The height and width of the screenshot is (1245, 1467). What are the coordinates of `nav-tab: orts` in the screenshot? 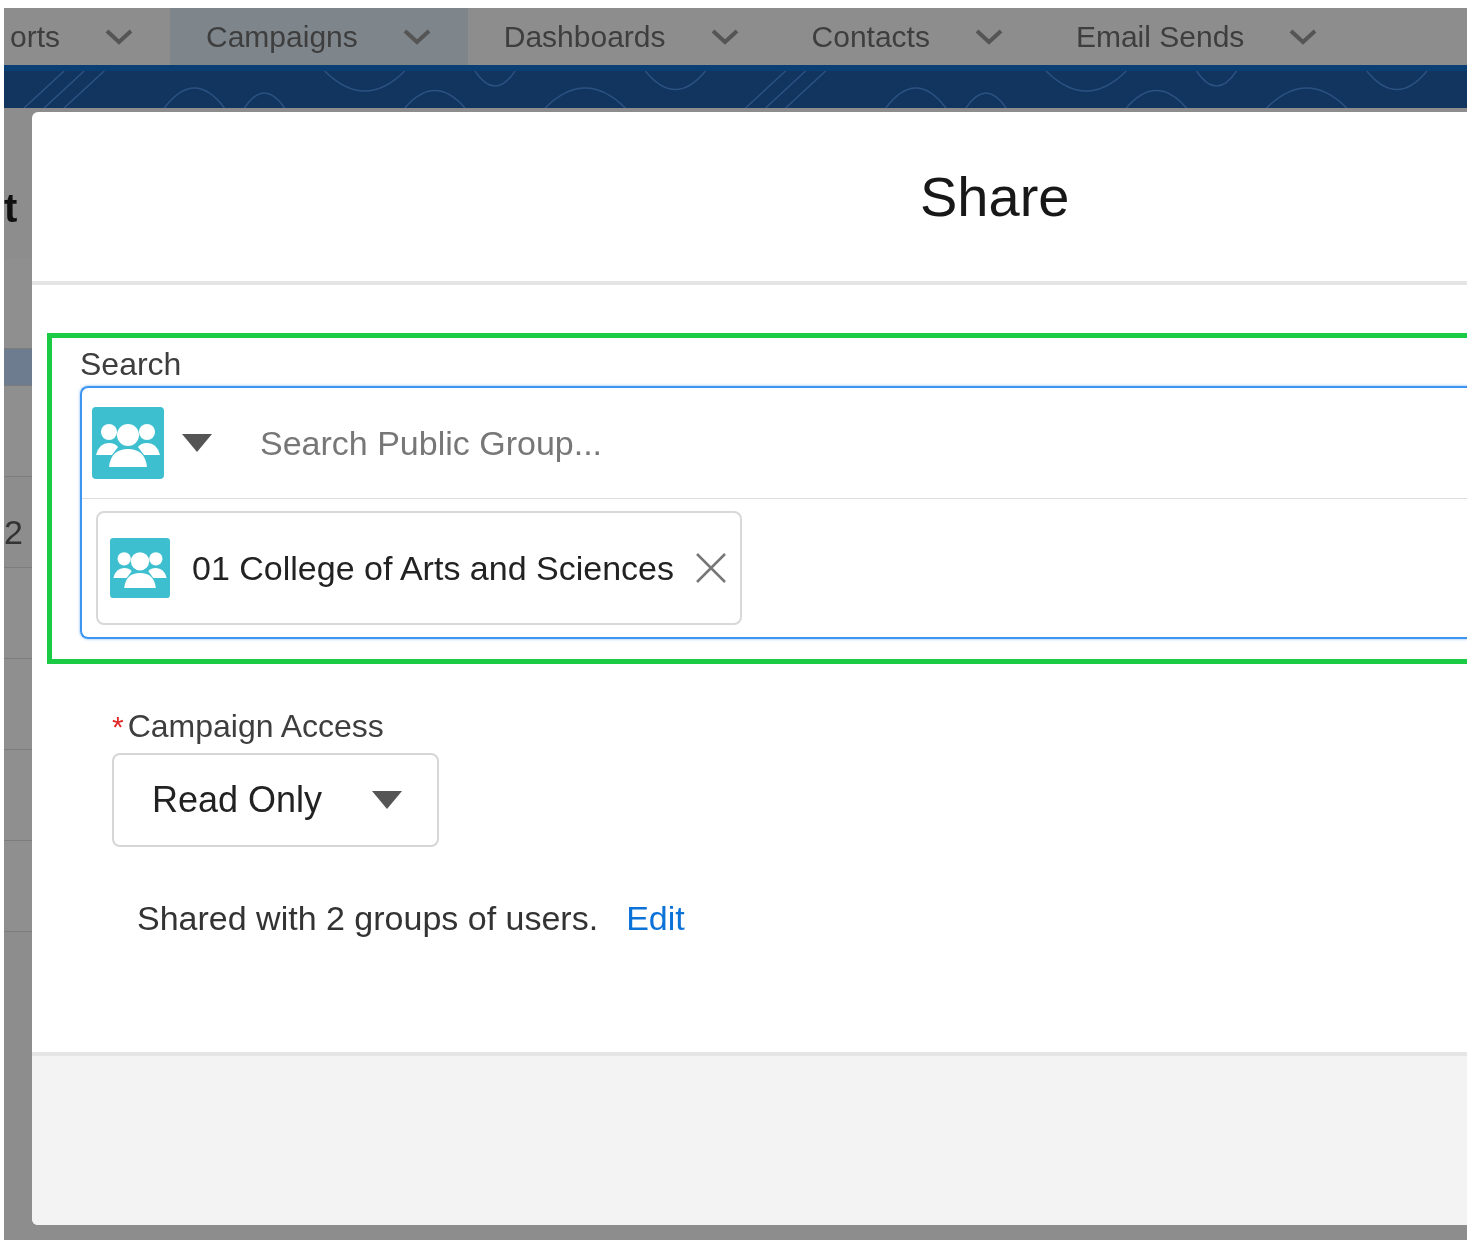 It's located at (87, 36).